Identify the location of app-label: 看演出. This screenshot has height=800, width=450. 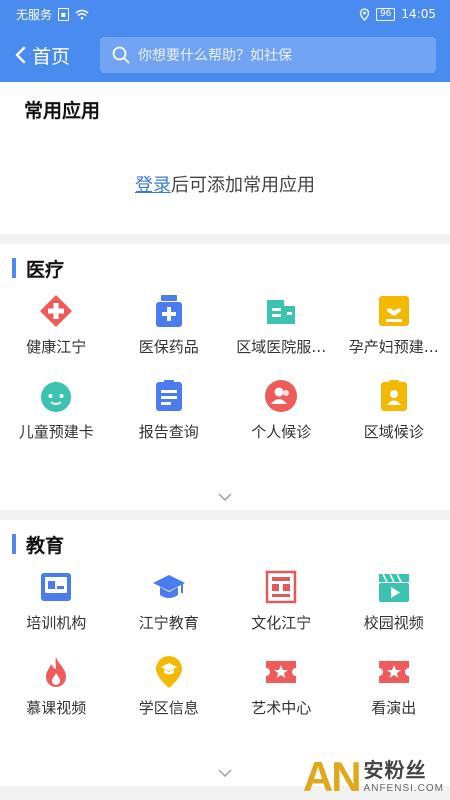
(394, 708).